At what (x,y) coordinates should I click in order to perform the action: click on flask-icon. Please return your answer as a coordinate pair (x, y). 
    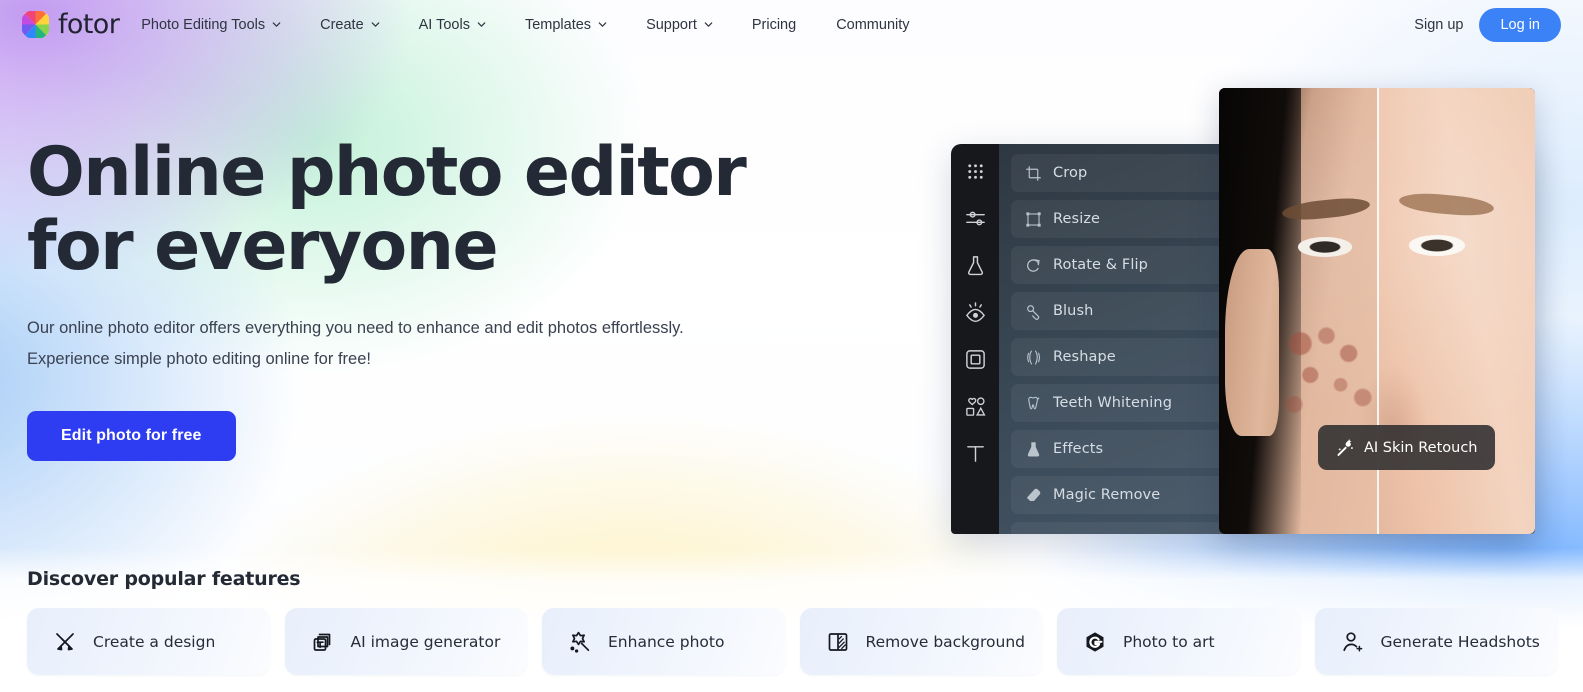
    Looking at the image, I should click on (975, 265).